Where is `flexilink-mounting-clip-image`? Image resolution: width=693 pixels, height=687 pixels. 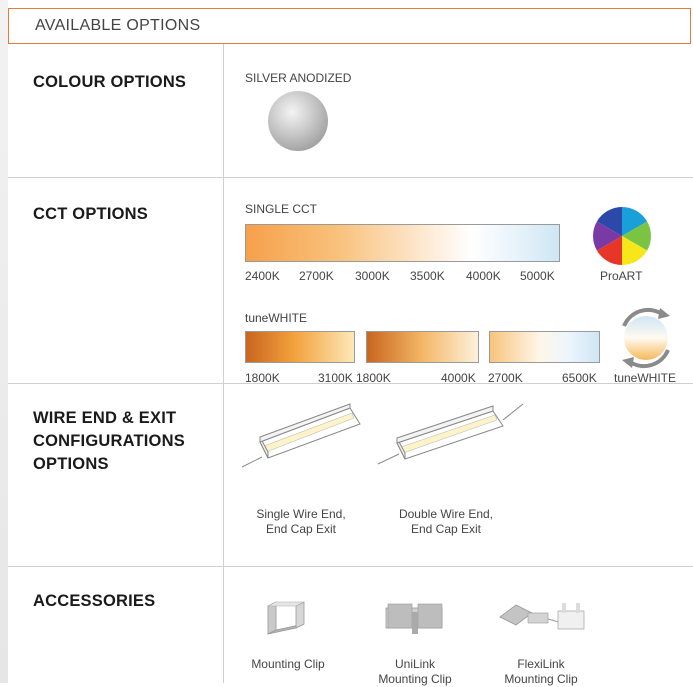
flexilink-mounting-clip-image is located at coordinates (542, 616).